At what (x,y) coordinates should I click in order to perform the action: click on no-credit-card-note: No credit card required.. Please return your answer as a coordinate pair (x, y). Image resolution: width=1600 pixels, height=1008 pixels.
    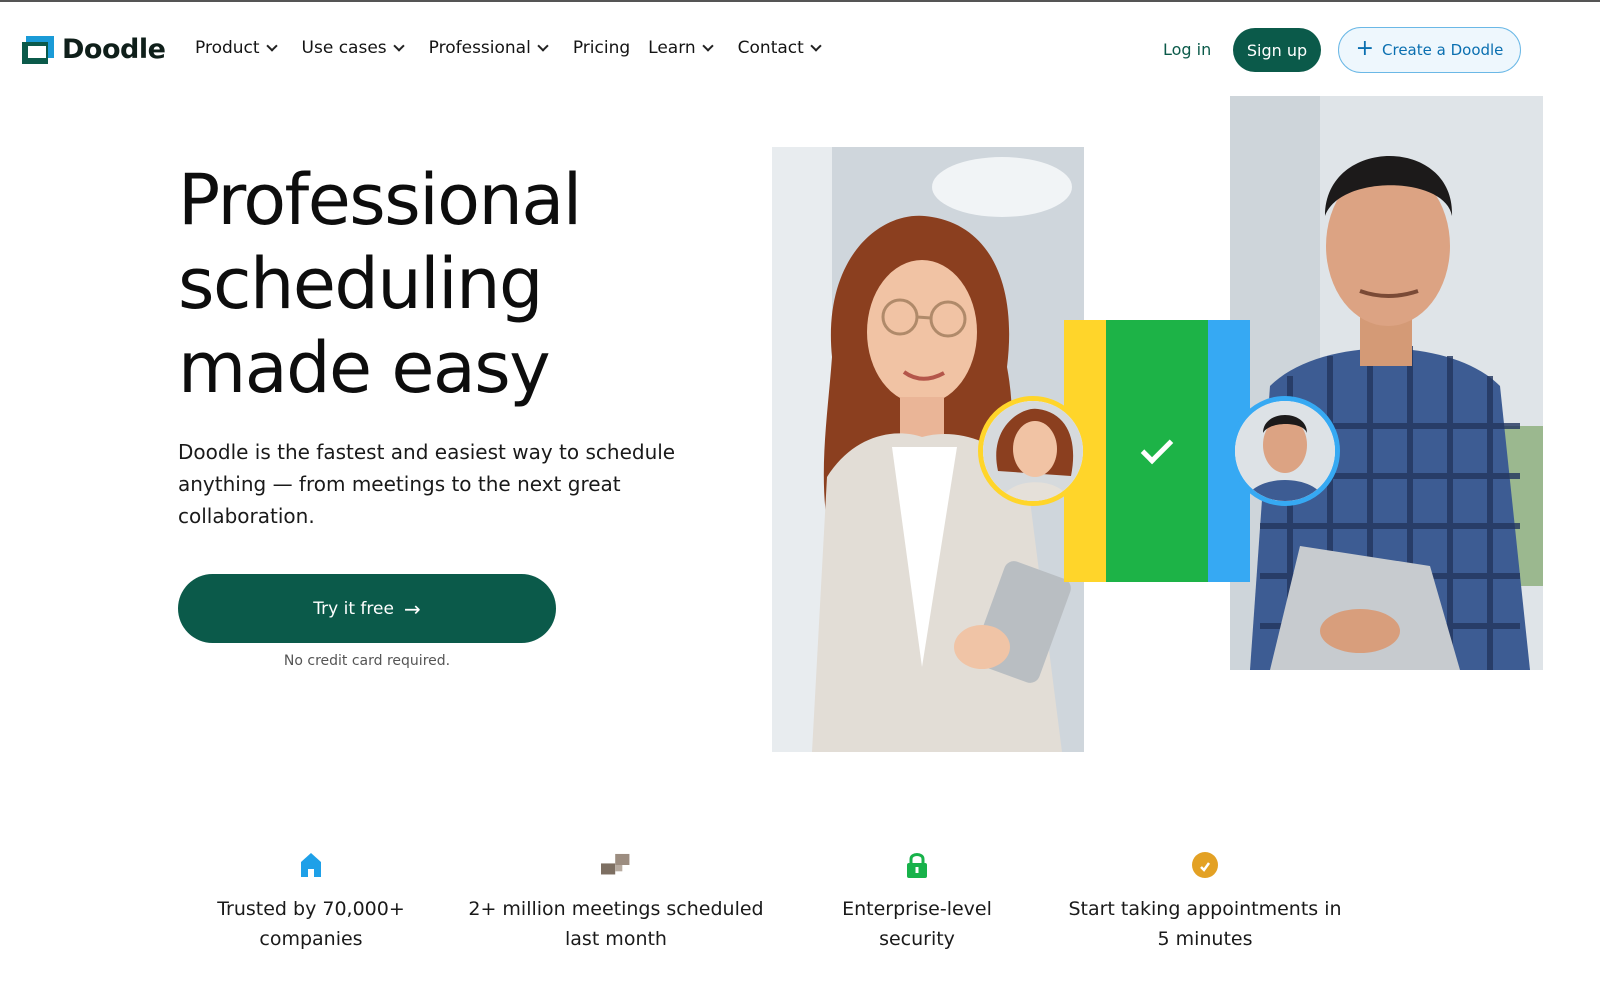
    Looking at the image, I should click on (367, 661).